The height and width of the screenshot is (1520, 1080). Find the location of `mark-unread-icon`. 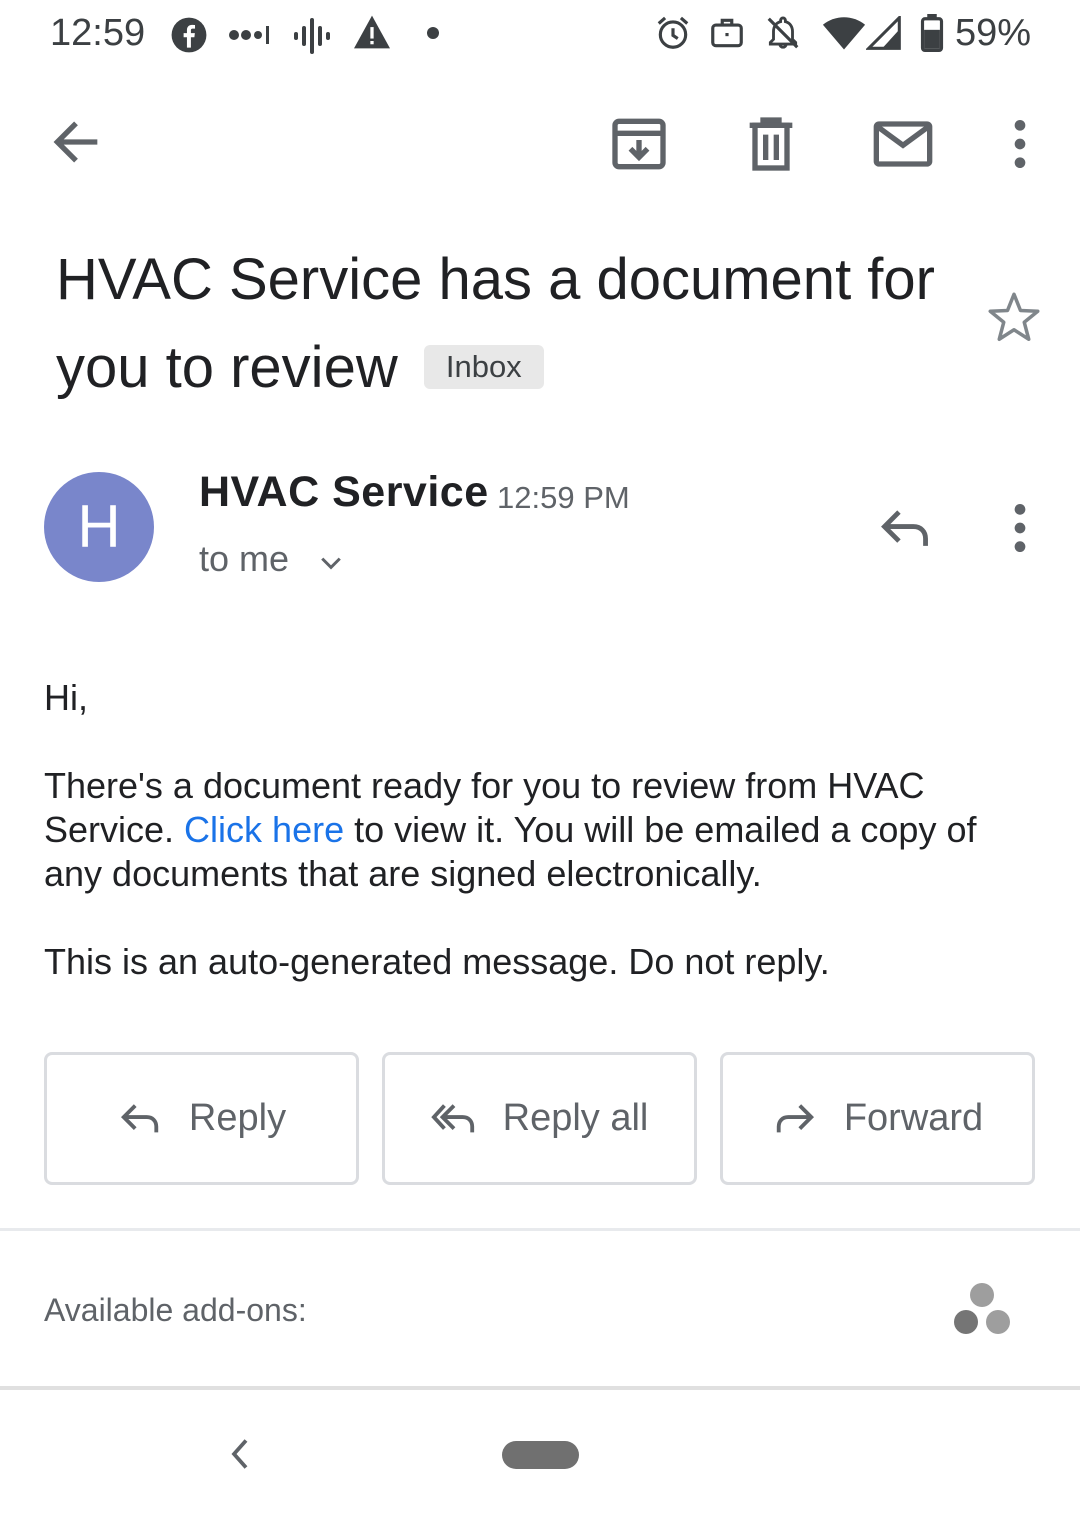

mark-unread-icon is located at coordinates (903, 144).